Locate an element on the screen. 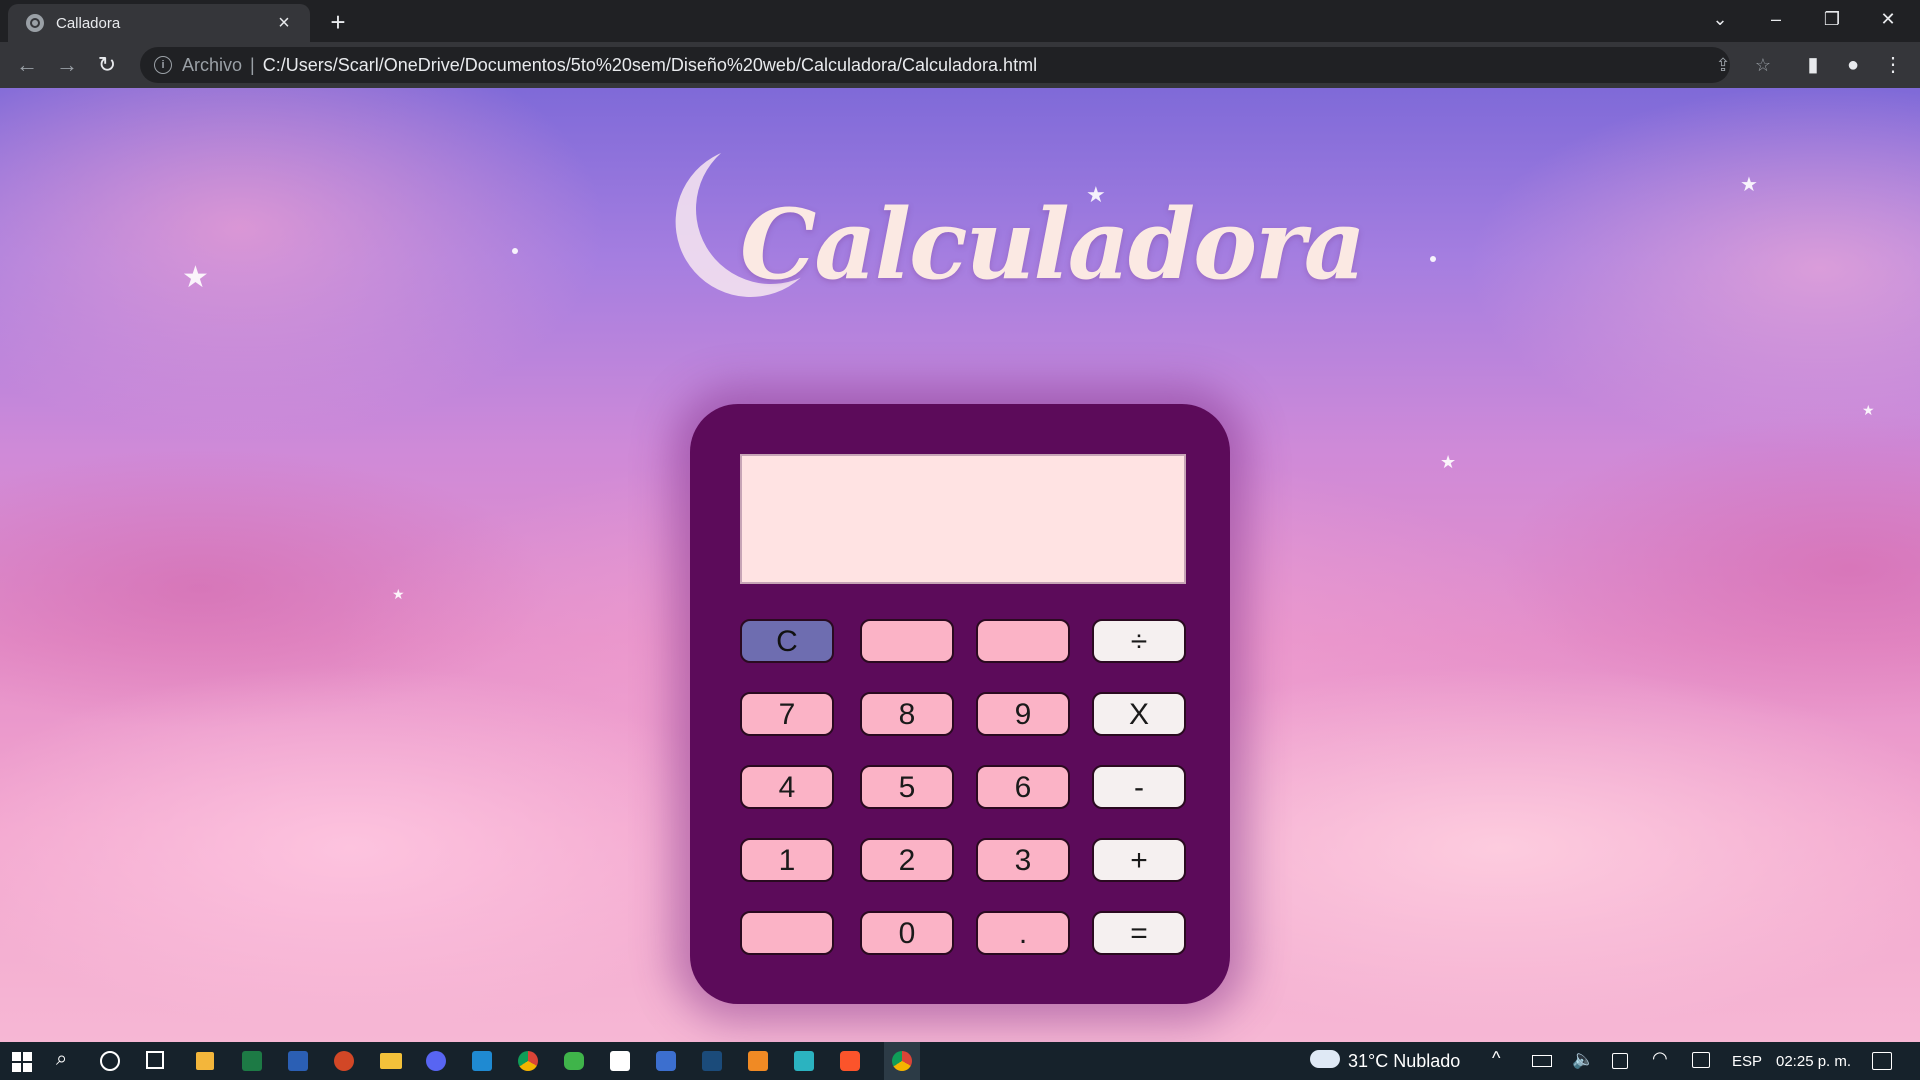  bookmark-star-icon: ☆ is located at coordinates (1763, 65).